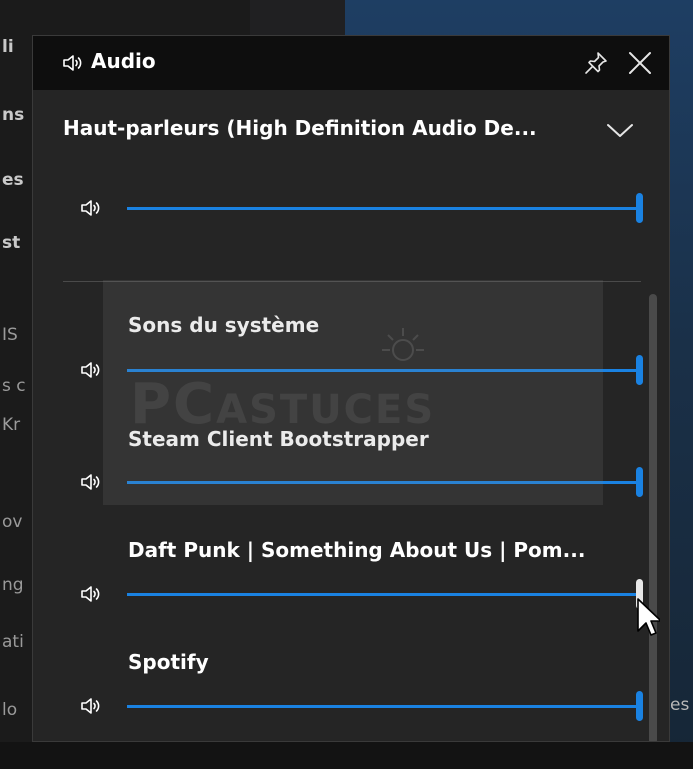  What do you see at coordinates (10, 710) in the screenshot?
I see `background-text: lo` at bounding box center [10, 710].